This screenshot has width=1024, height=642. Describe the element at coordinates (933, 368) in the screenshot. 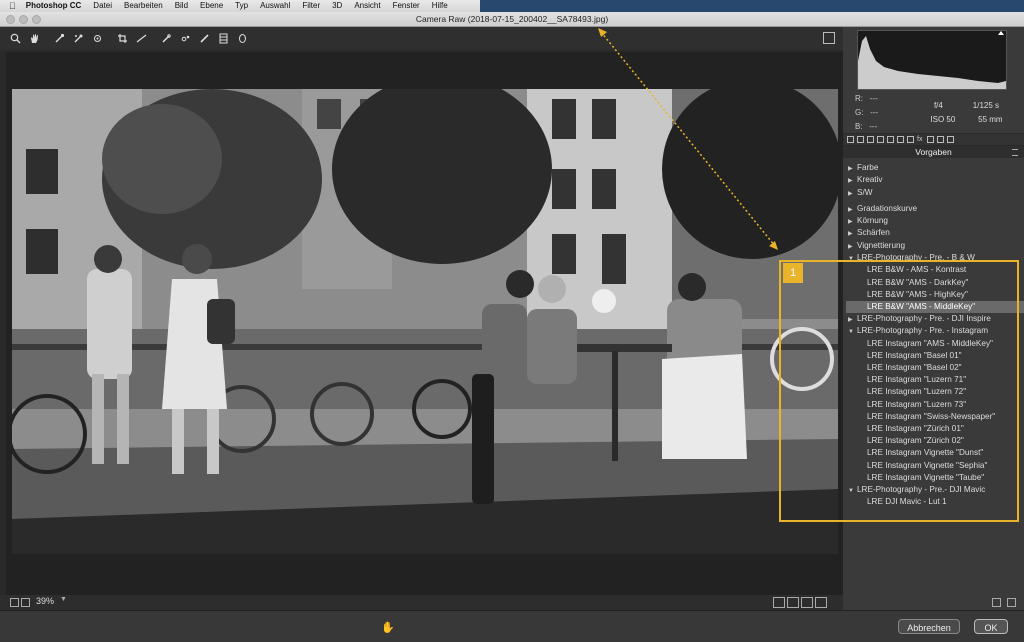

I see `preset-item: LRE Instagram "Basel 02"` at that location.